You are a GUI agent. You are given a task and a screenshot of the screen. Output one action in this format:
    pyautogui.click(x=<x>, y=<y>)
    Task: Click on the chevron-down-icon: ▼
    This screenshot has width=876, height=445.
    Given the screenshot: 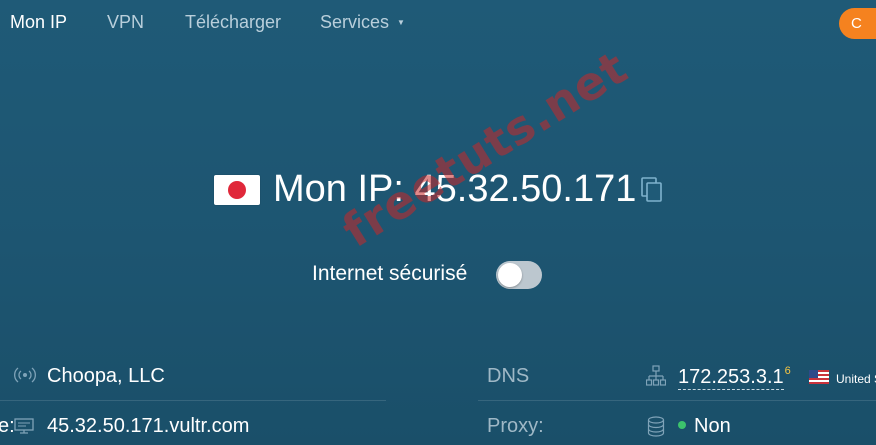 What is the action you would take?
    pyautogui.click(x=401, y=22)
    